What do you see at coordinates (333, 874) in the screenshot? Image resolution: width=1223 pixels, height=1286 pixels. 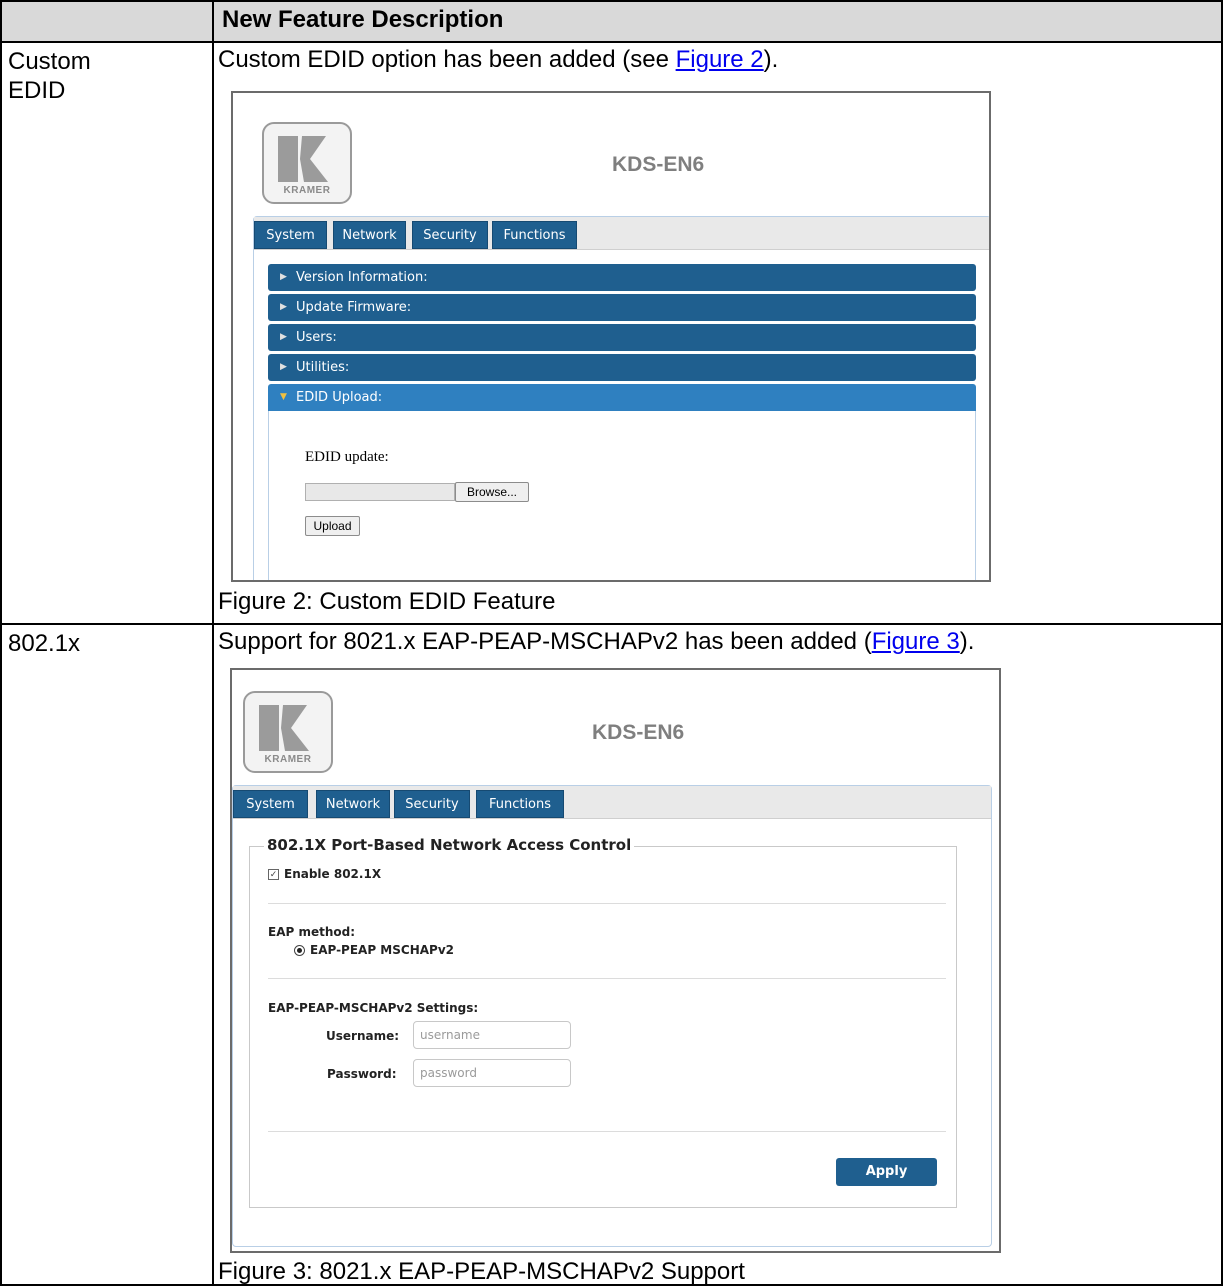 I see `enable-802-1x-label: Enable 802.1X` at bounding box center [333, 874].